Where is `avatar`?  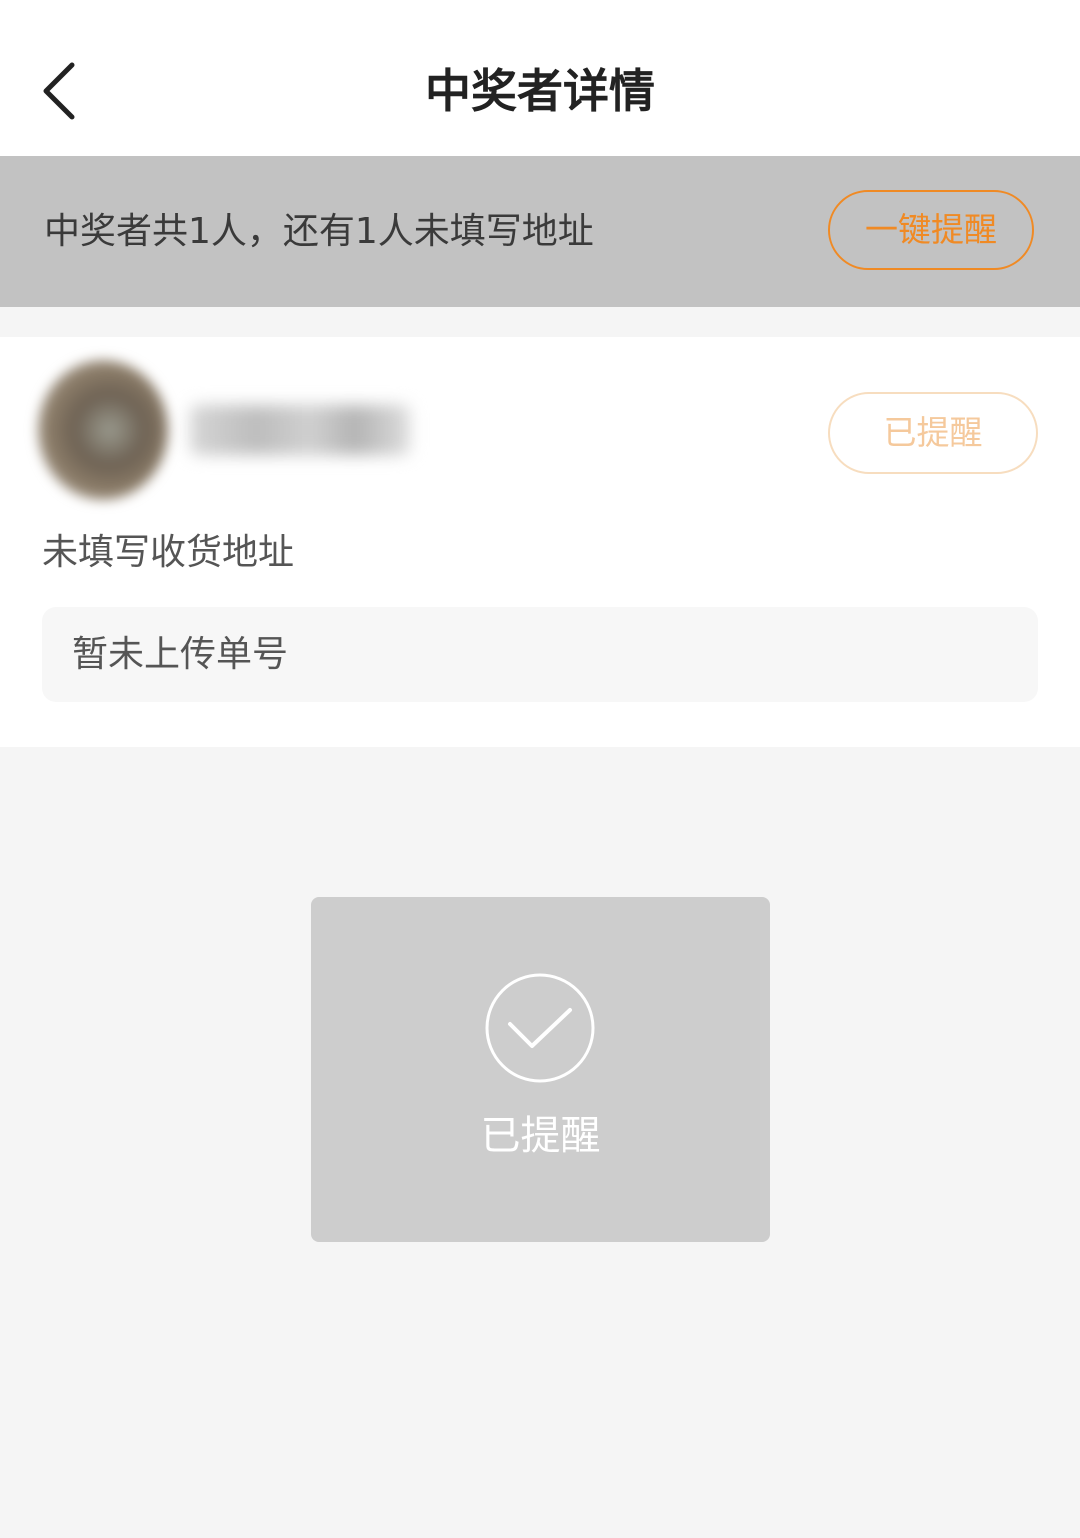
avatar is located at coordinates (103, 430).